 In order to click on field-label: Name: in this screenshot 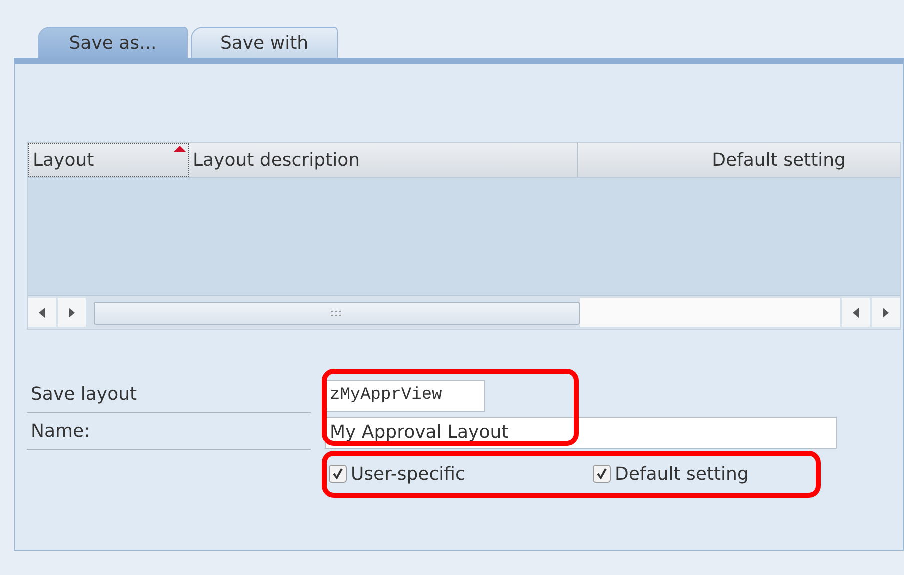, I will do `click(169, 432)`.